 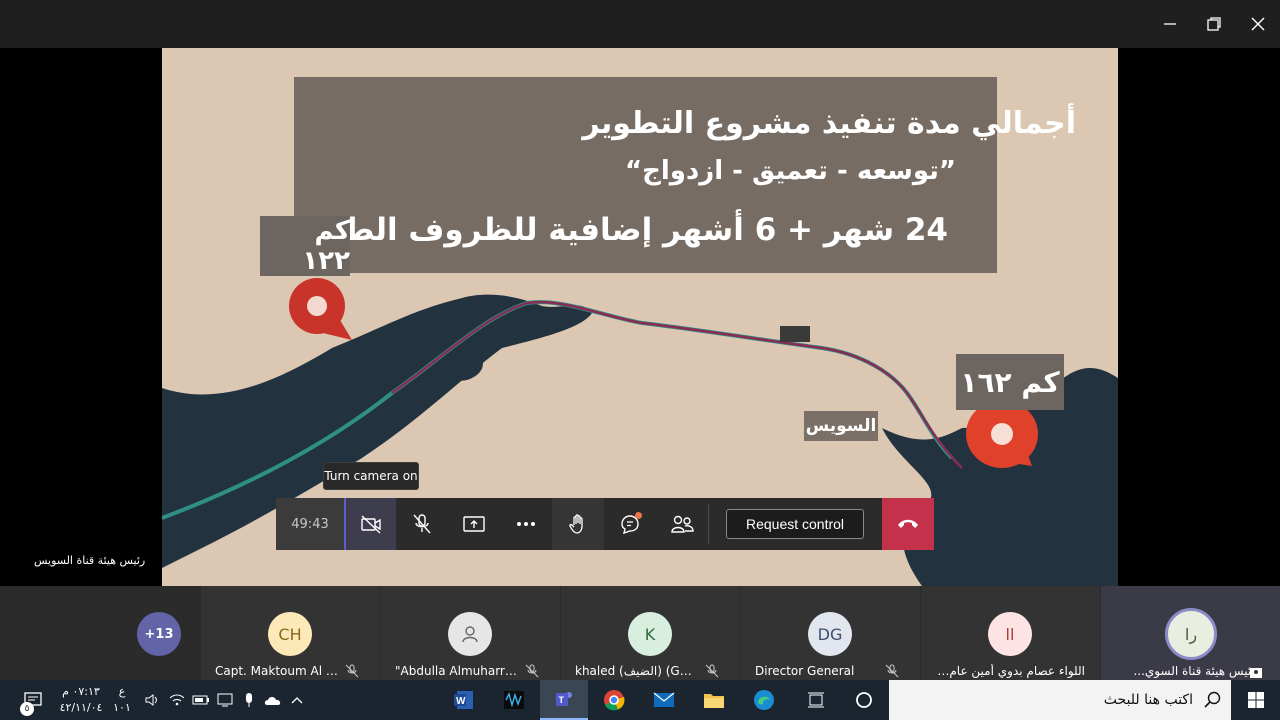 I want to click on call-timer: 49:43, so click(x=310, y=524).